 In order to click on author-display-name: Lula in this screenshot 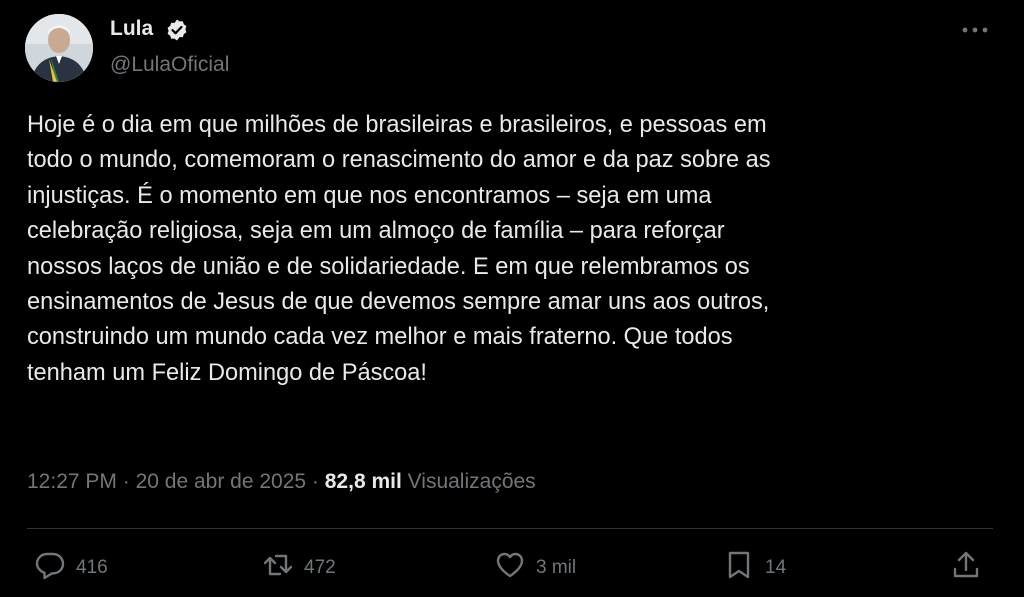, I will do `click(131, 29)`.